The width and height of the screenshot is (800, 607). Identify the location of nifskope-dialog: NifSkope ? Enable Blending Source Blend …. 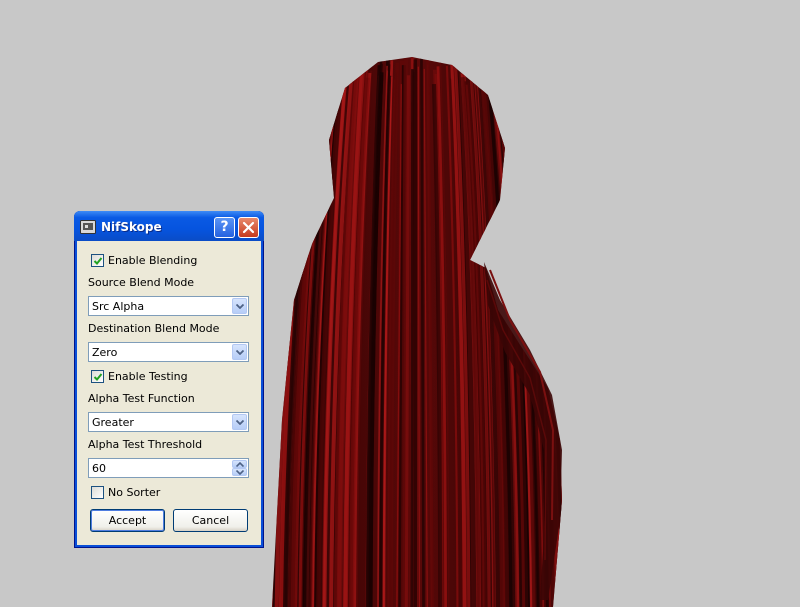
(169, 379).